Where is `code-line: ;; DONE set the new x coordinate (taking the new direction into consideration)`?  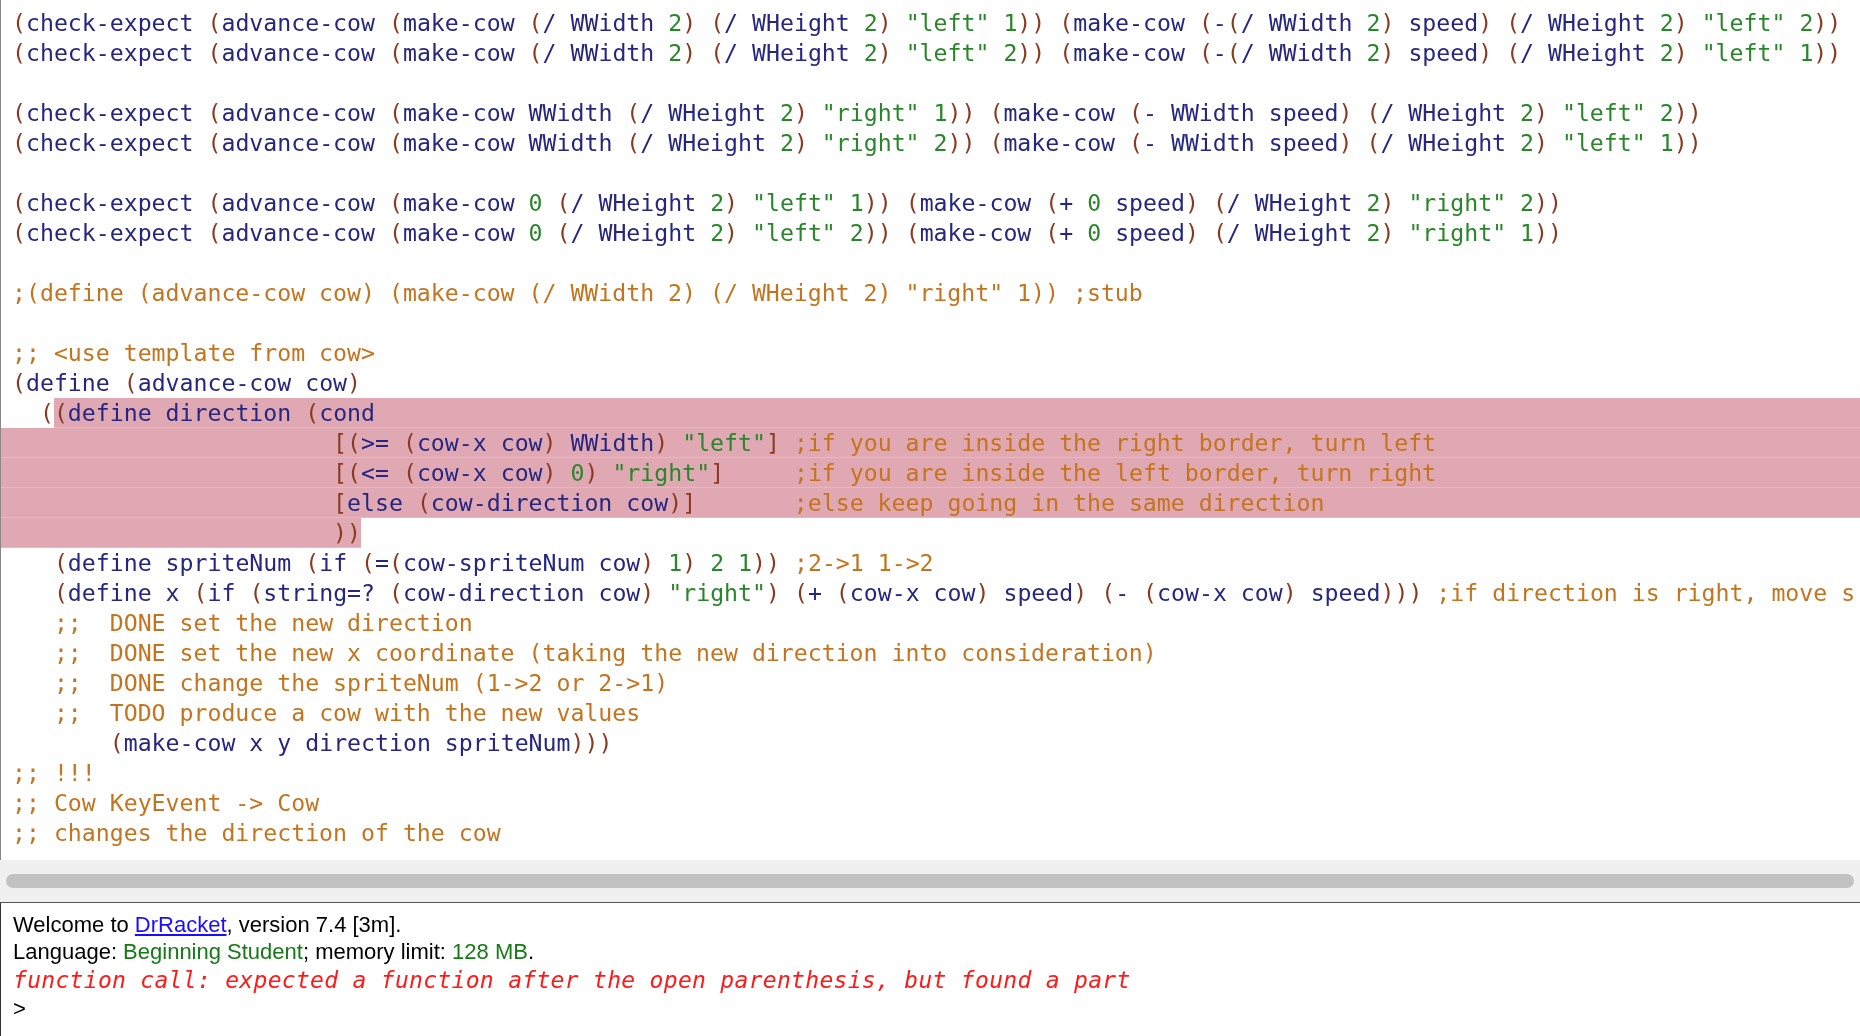
code-line: ;; DONE set the new x coordinate (taking the new direction into consideration) is located at coordinates (605, 653).